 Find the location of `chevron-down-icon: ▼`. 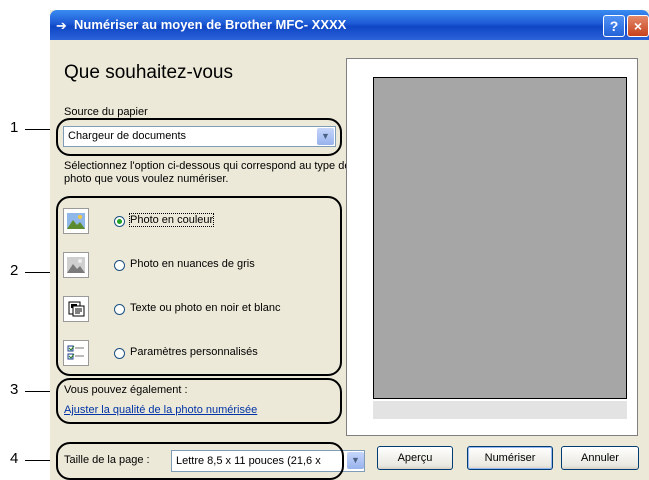

chevron-down-icon: ▼ is located at coordinates (355, 460).